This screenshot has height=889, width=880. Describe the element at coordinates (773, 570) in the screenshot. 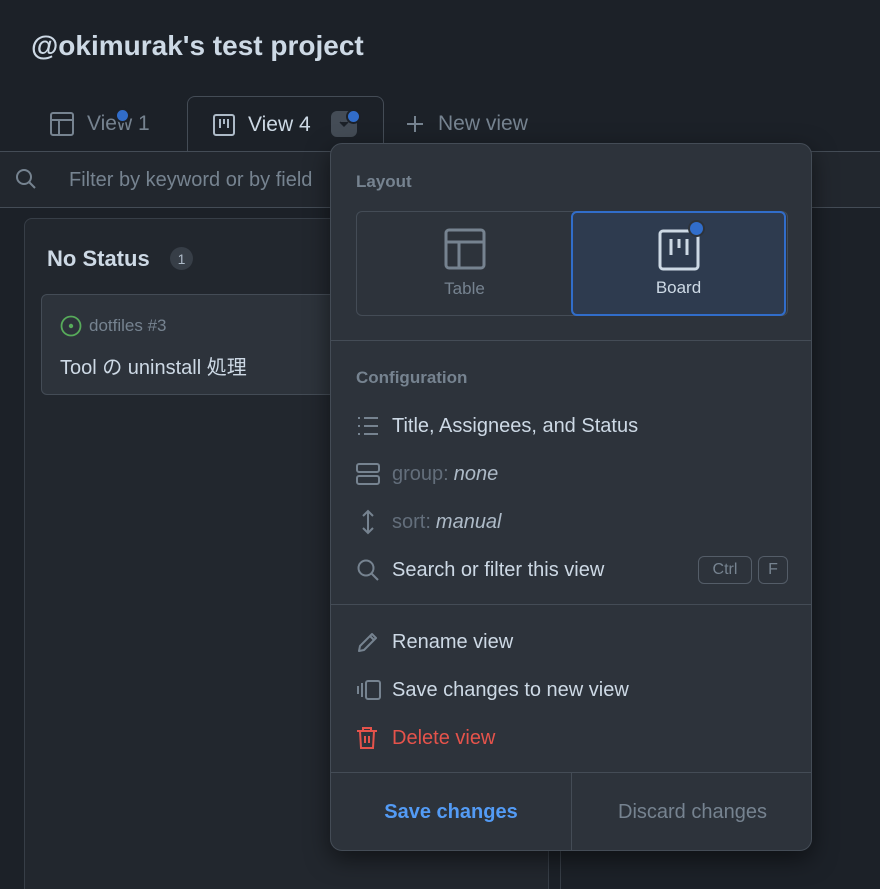

I see `shortcut-key-f: F` at that location.